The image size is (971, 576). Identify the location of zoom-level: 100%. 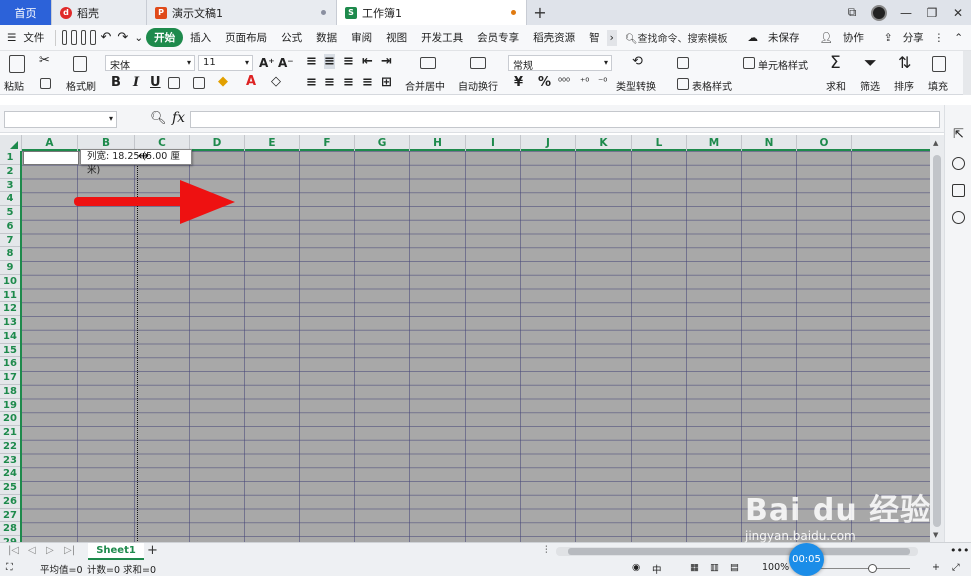
(775, 567).